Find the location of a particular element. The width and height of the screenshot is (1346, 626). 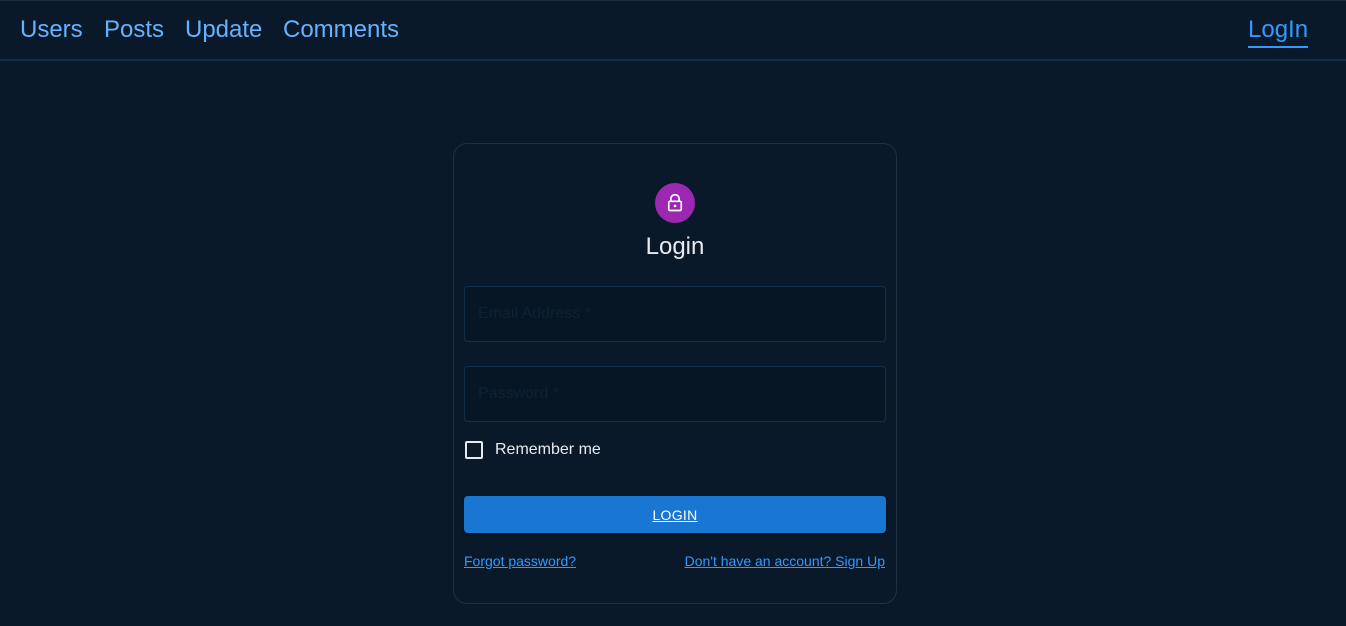

top-nav-bar: Users Posts Update Comments LogIn is located at coordinates (673, 30).